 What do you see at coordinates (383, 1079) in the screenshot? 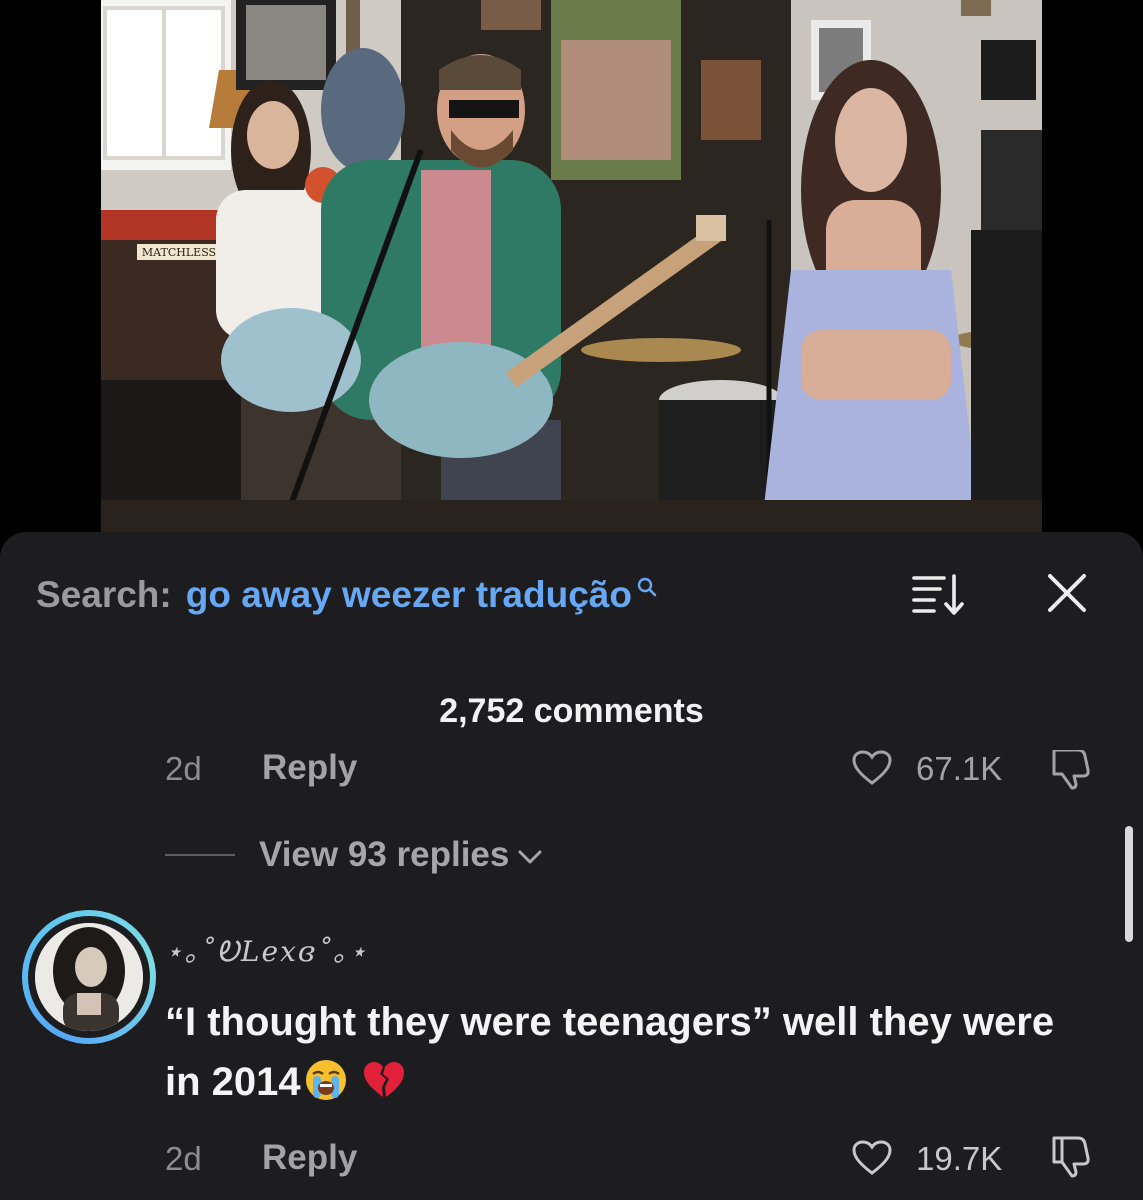
I see `broken-heart-icon` at bounding box center [383, 1079].